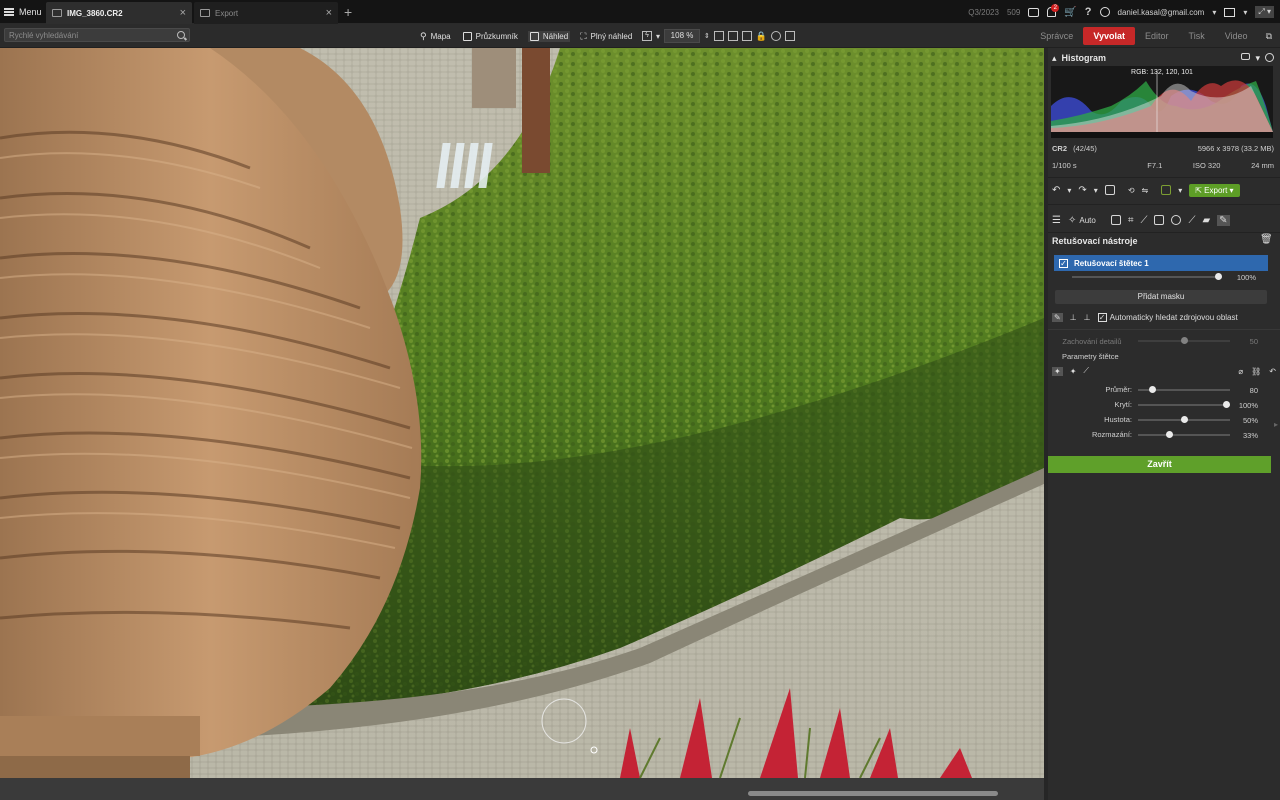  I want to click on trash-icon: 🗑, so click(1266, 239).